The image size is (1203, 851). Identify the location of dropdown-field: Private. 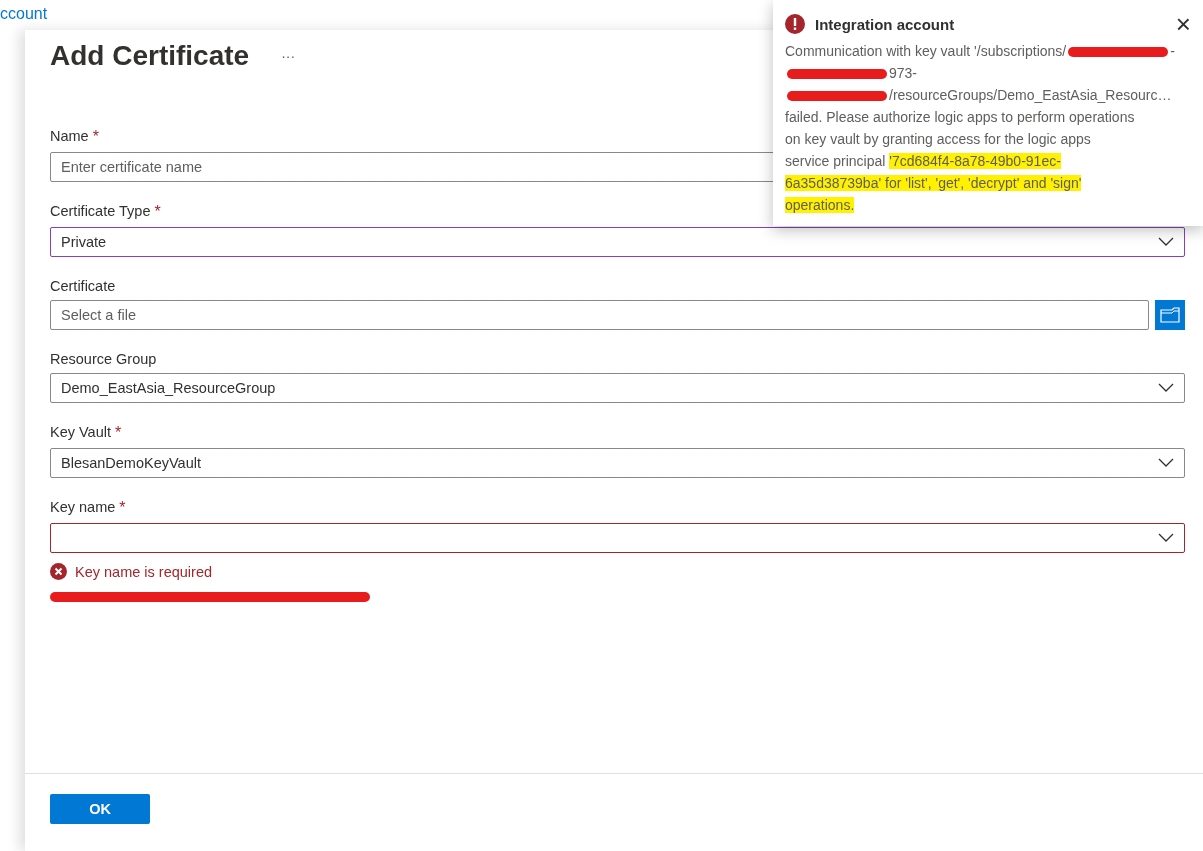
(617, 242).